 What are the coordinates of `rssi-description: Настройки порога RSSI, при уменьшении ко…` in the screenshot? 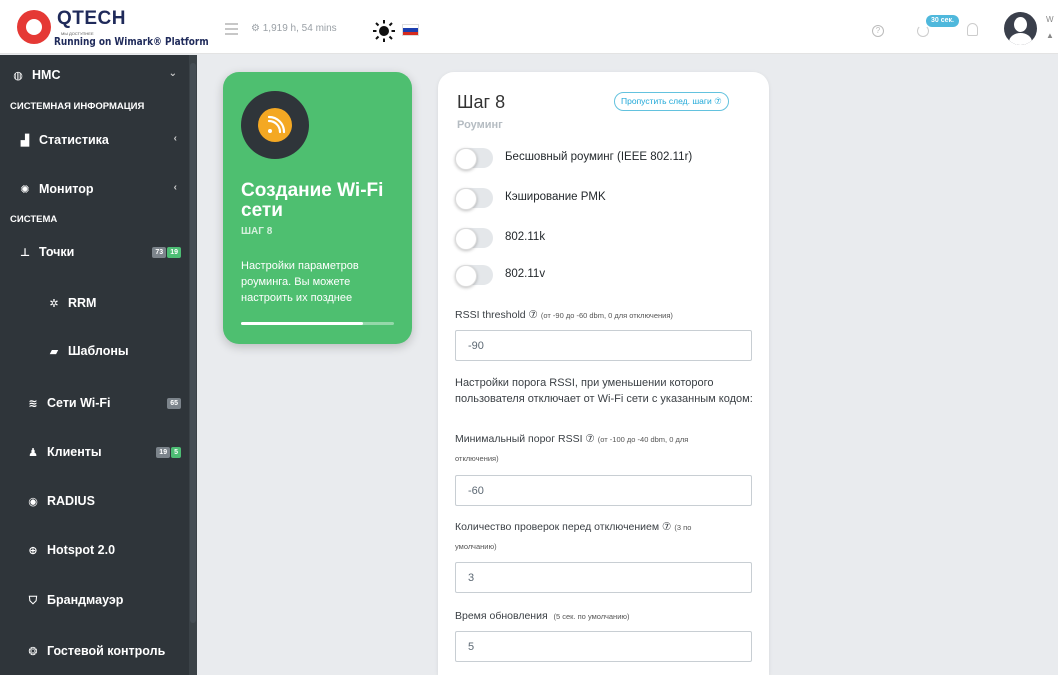 It's located at (604, 391).